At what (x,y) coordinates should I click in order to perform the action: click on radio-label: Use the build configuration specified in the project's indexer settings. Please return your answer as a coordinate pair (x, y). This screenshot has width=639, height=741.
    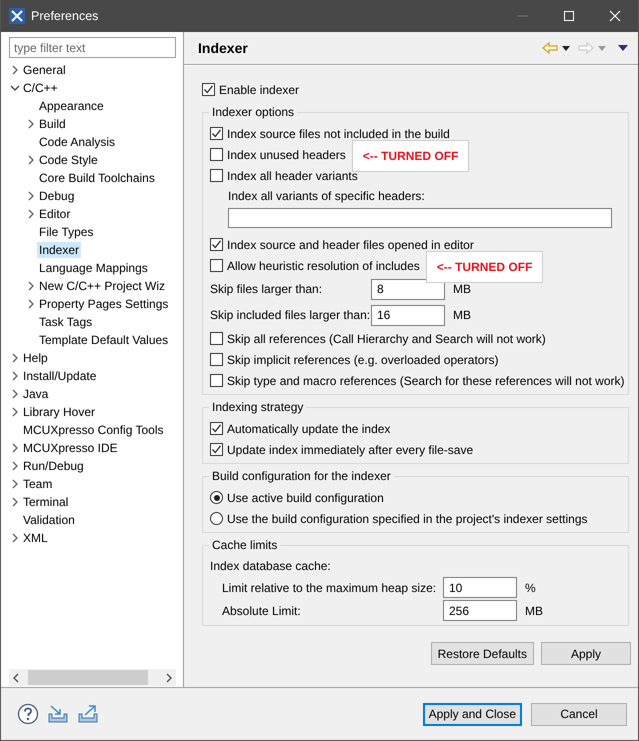
    Looking at the image, I should click on (407, 519).